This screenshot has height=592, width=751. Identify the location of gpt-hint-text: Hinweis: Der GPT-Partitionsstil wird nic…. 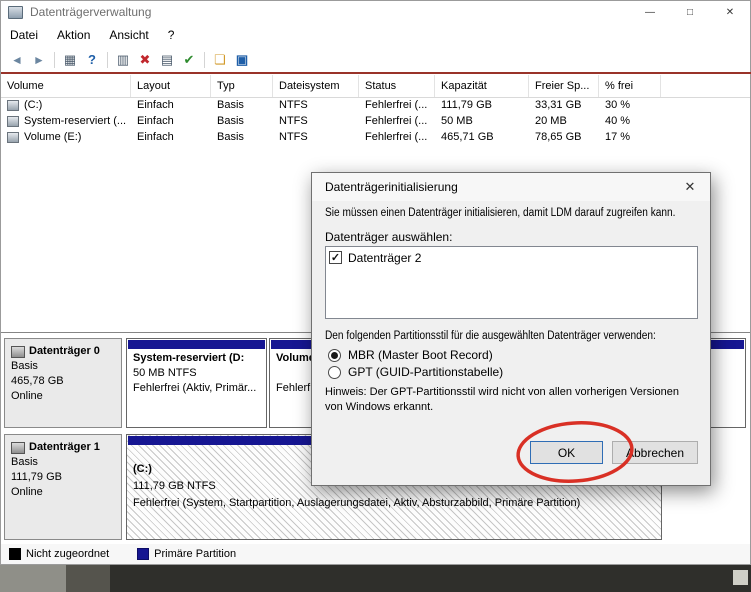
(502, 399).